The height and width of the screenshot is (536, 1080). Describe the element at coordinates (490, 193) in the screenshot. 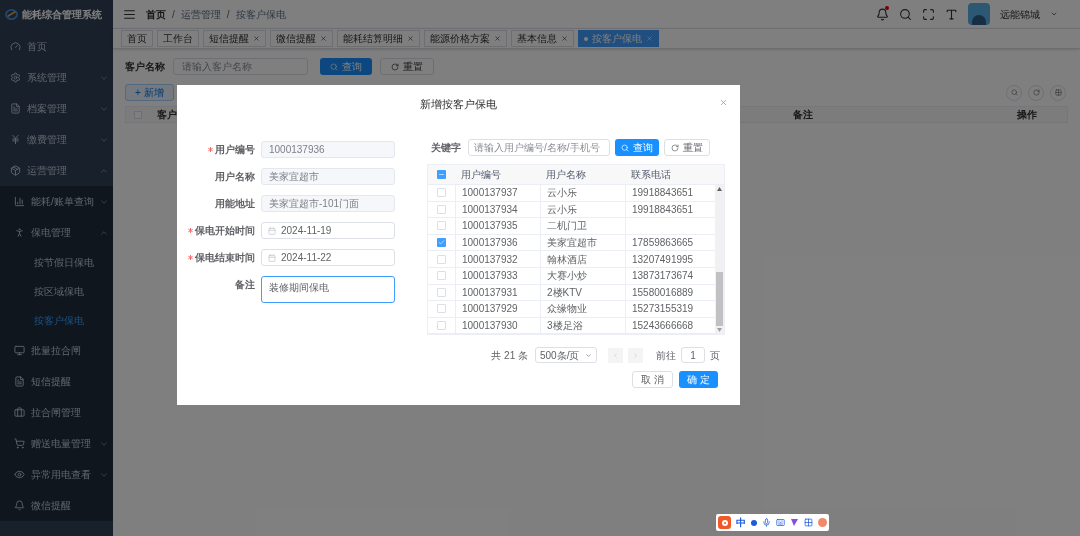

I see `table-cell-text: 1000137937` at that location.